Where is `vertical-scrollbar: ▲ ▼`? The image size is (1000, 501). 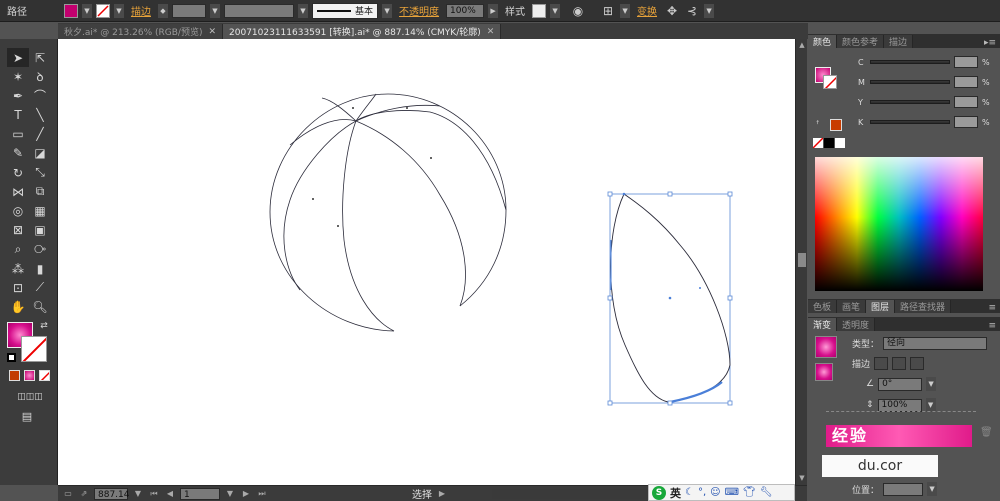
vertical-scrollbar: ▲ ▼ is located at coordinates (801, 262).